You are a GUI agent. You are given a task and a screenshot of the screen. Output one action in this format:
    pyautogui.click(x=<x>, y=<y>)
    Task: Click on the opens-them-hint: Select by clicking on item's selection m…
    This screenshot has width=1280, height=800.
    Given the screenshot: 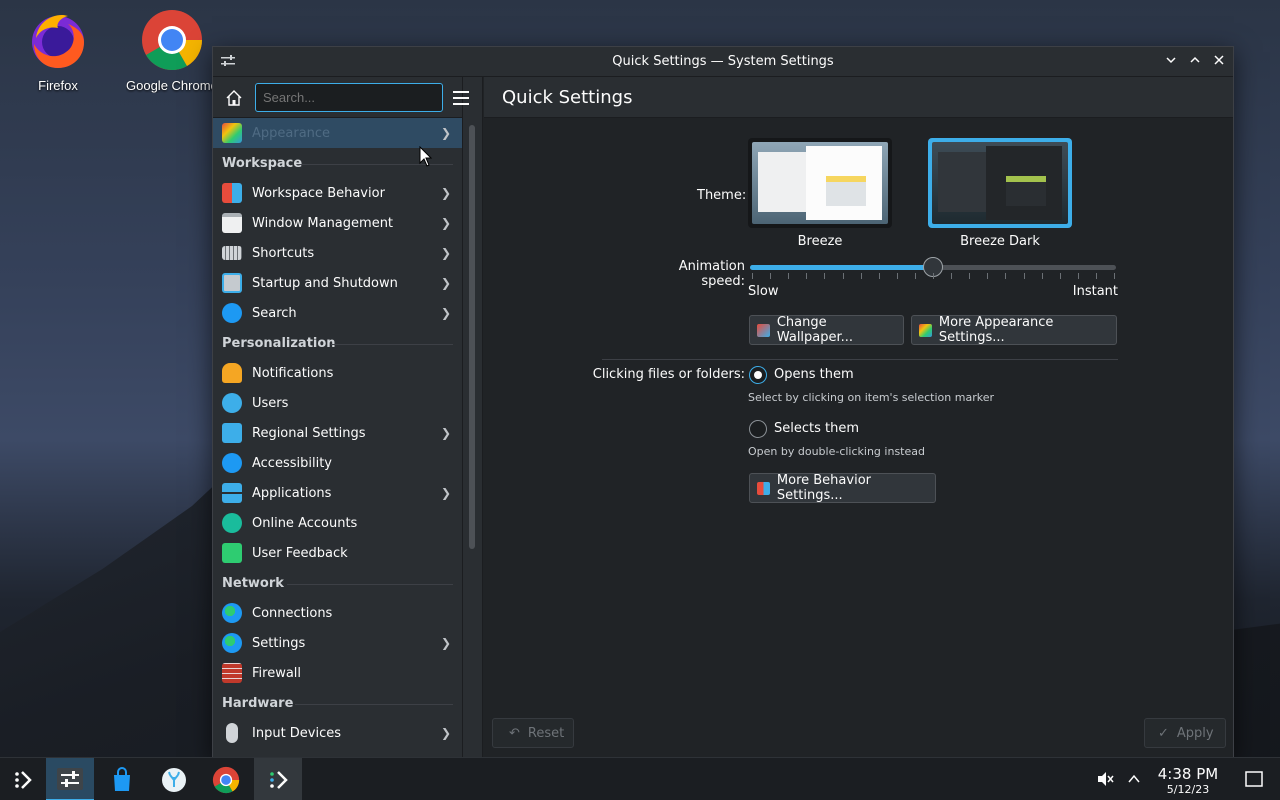 What is the action you would take?
    pyautogui.click(x=871, y=397)
    